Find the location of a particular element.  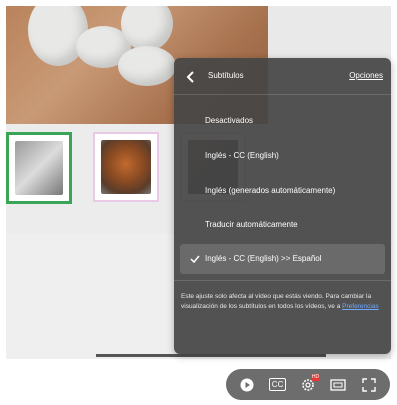

subtitle-option-english-to-spanish: Inglés - CC (English) >> Español is located at coordinates (282, 259).